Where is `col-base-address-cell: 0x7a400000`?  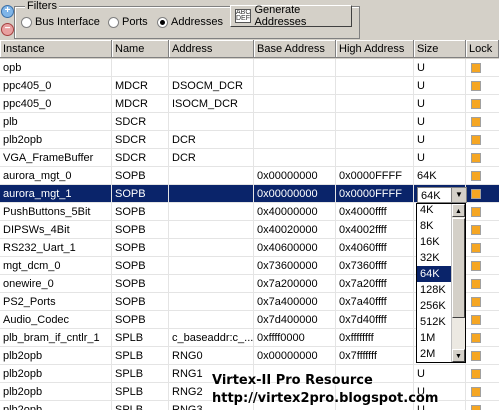 col-base-address-cell: 0x7a400000 is located at coordinates (295, 302).